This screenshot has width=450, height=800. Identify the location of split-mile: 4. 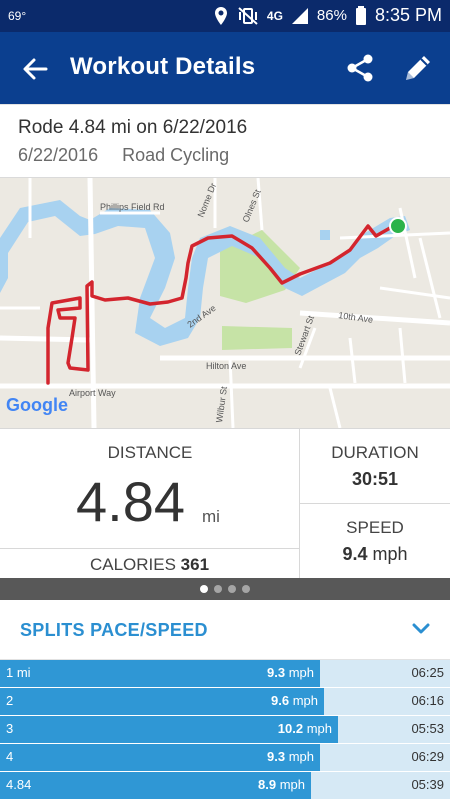
(10, 756).